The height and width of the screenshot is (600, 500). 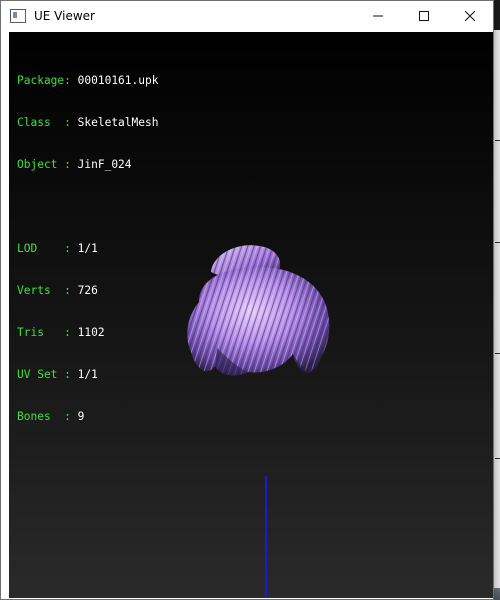 I want to click on info-value: SkeletalMesh, so click(x=118, y=122).